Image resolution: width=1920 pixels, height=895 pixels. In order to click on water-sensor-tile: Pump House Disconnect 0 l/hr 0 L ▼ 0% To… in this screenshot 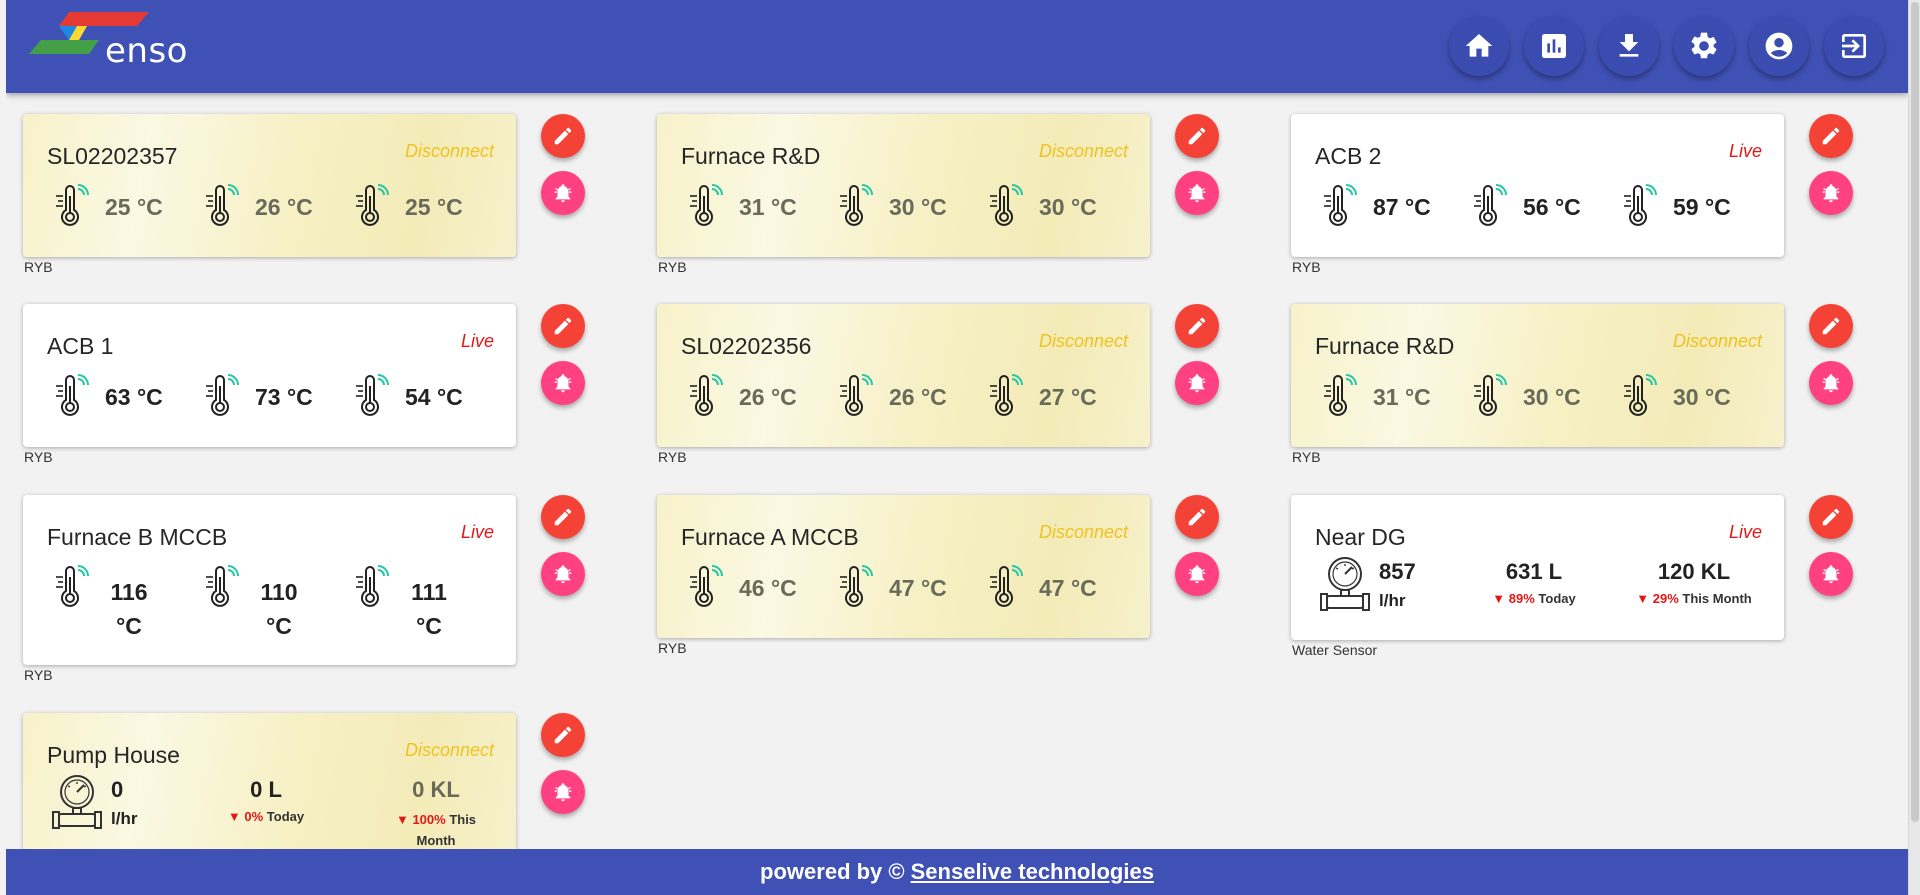, I will do `click(306, 781)`.